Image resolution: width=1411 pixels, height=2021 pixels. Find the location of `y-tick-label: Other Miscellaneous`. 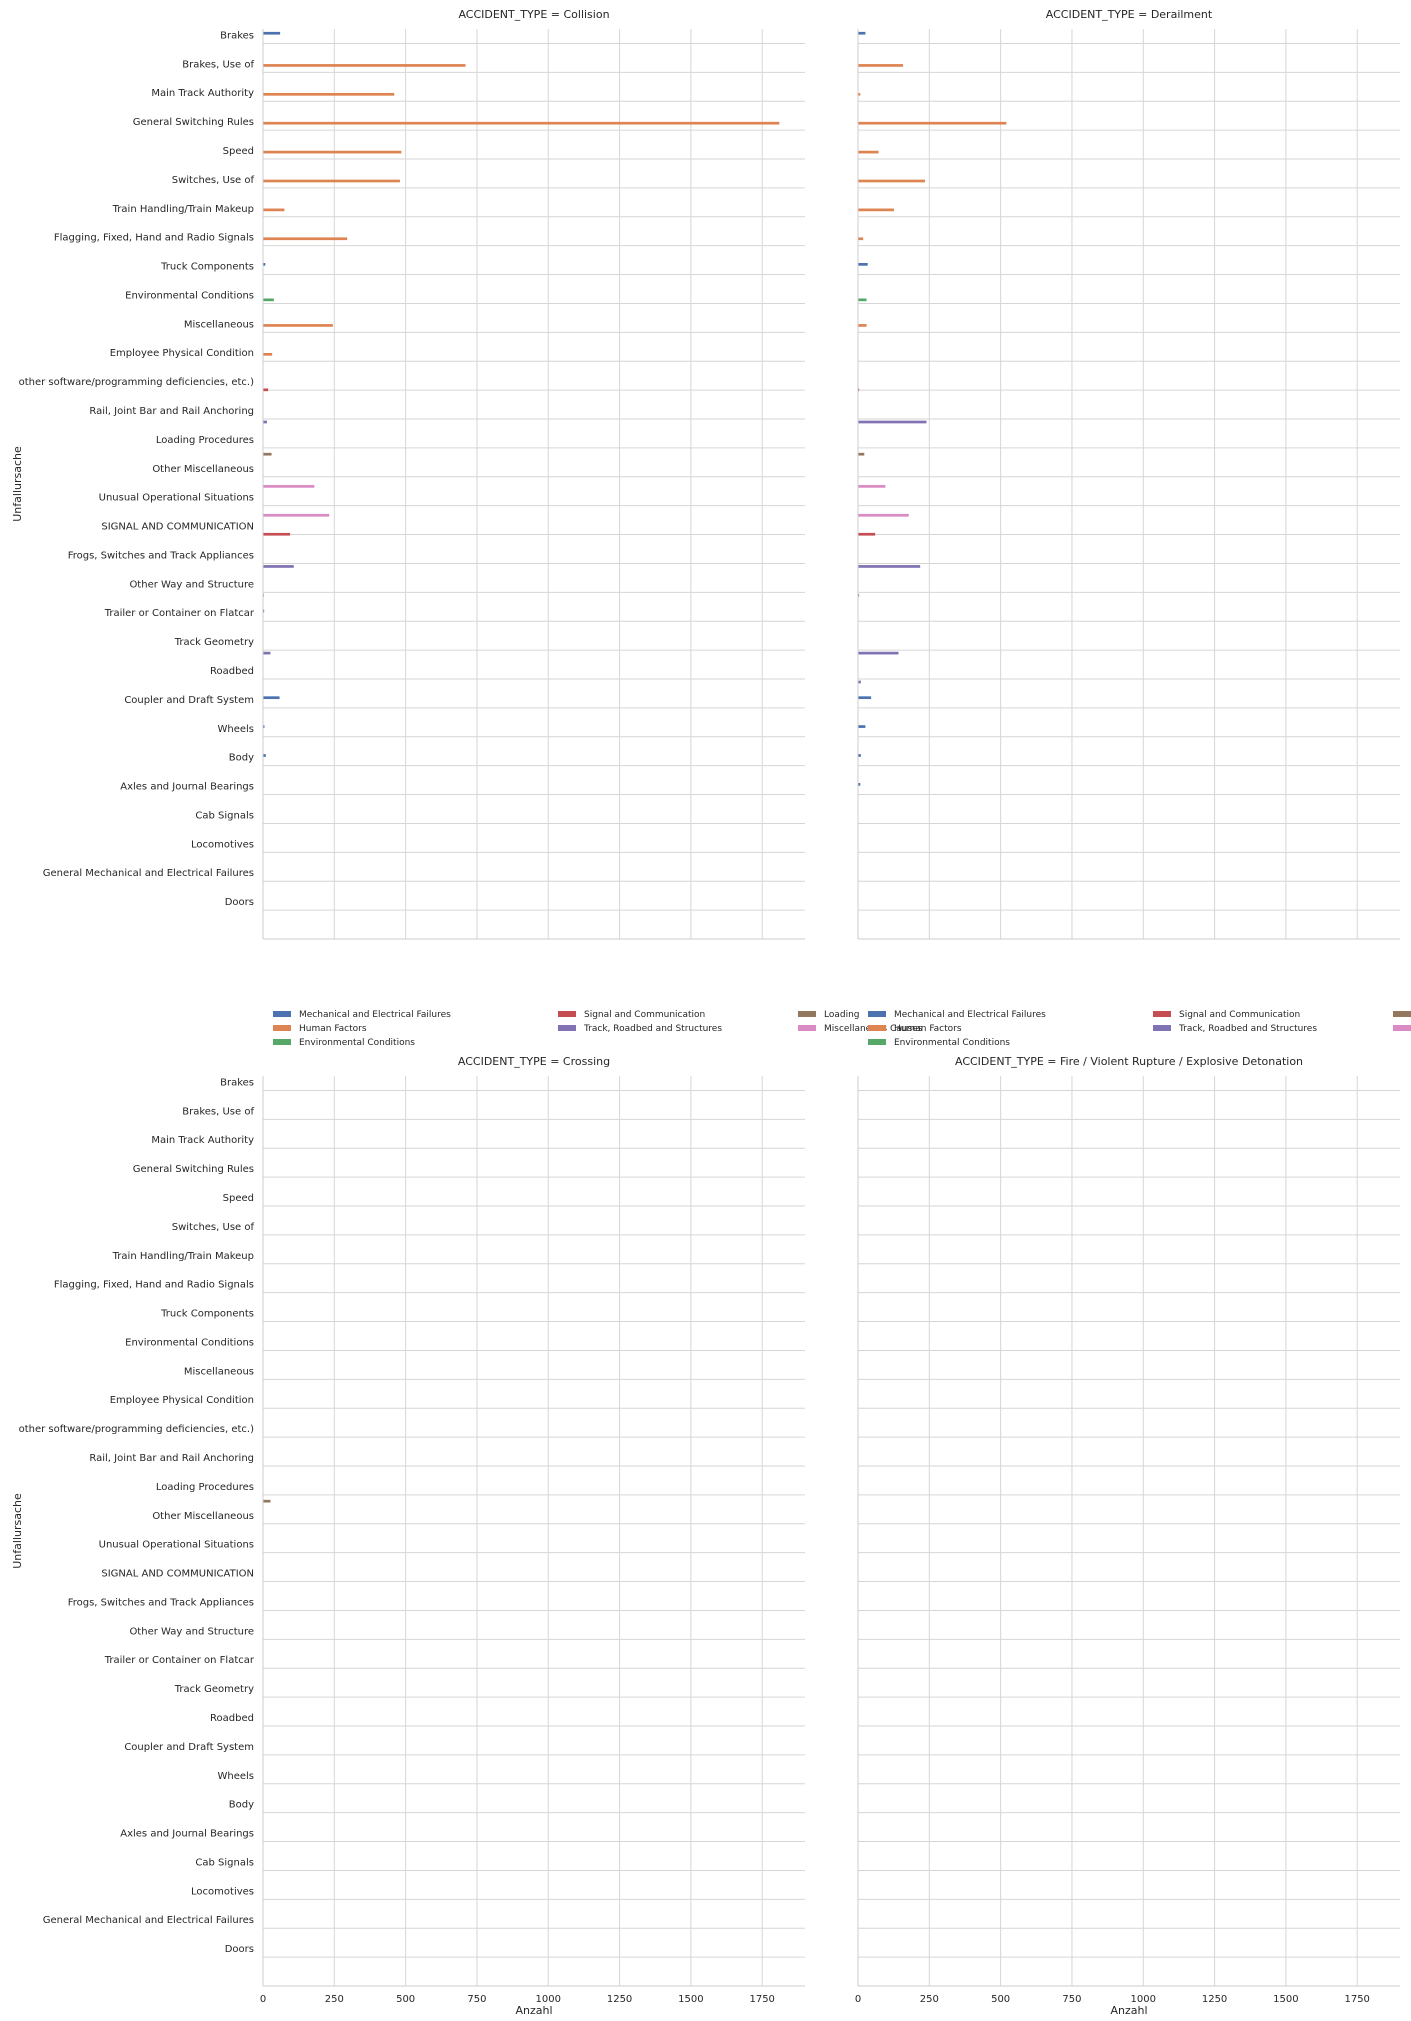

y-tick-label: Other Miscellaneous is located at coordinates (203, 1516).